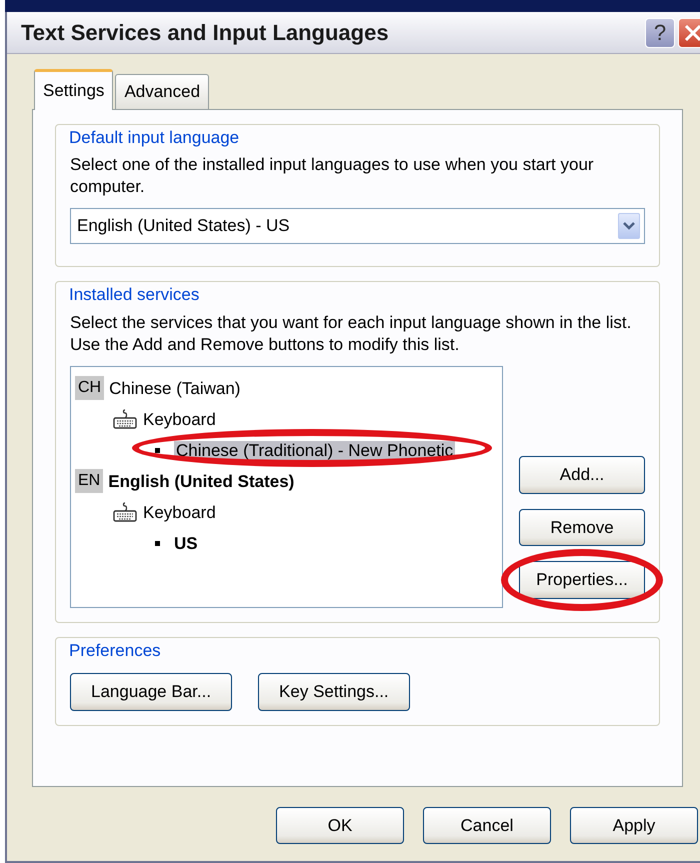 The width and height of the screenshot is (700, 863). What do you see at coordinates (201, 481) in the screenshot?
I see `tree-item: English (United States)` at bounding box center [201, 481].